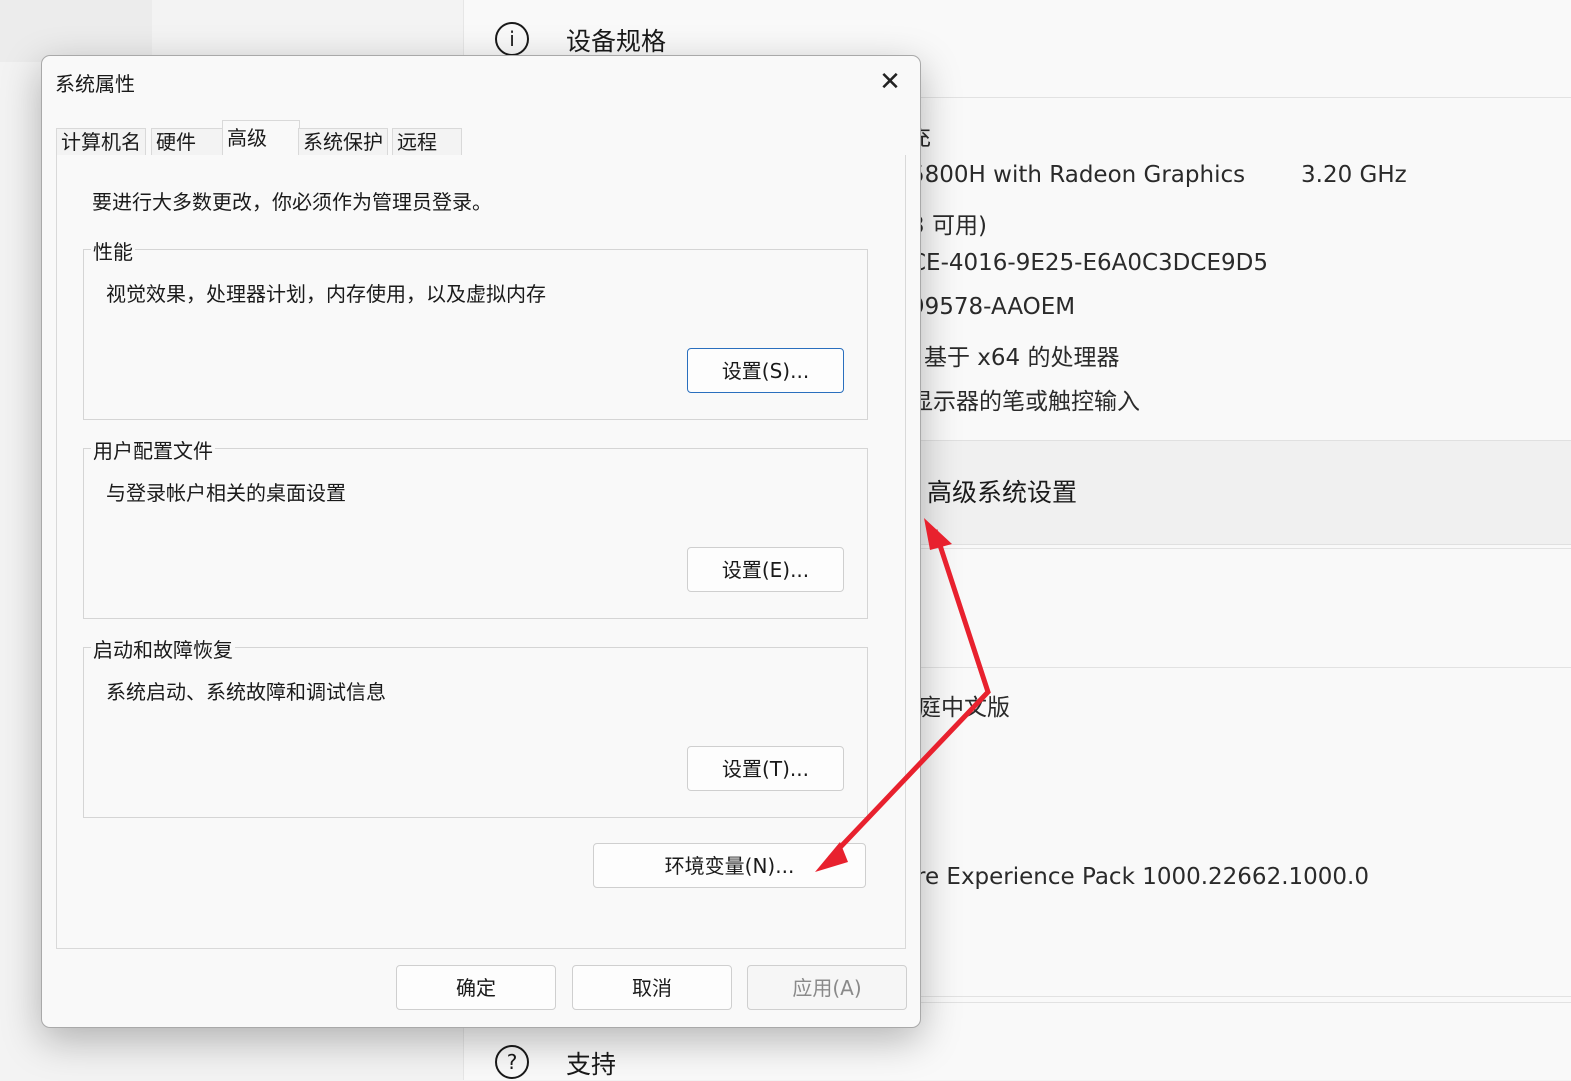  I want to click on arrow-line, so click(909, 694).